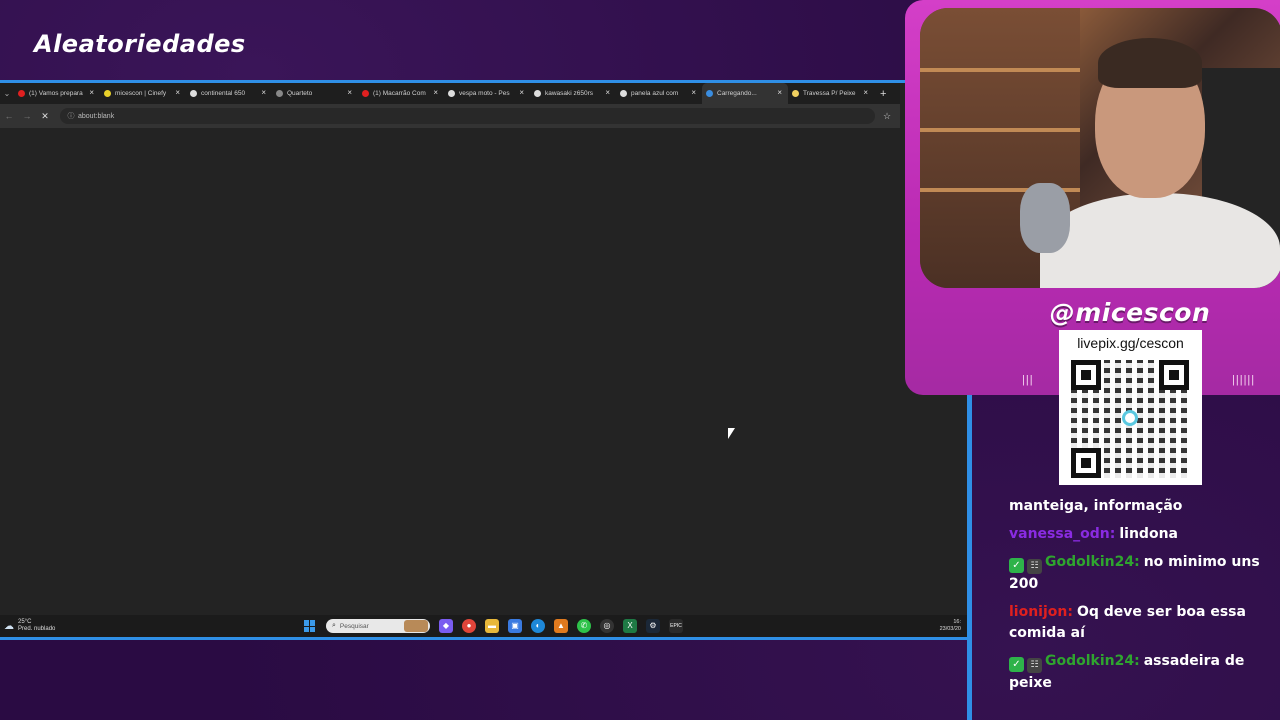 The width and height of the screenshot is (1280, 720). I want to click on chat-text: lindona, so click(1148, 534).